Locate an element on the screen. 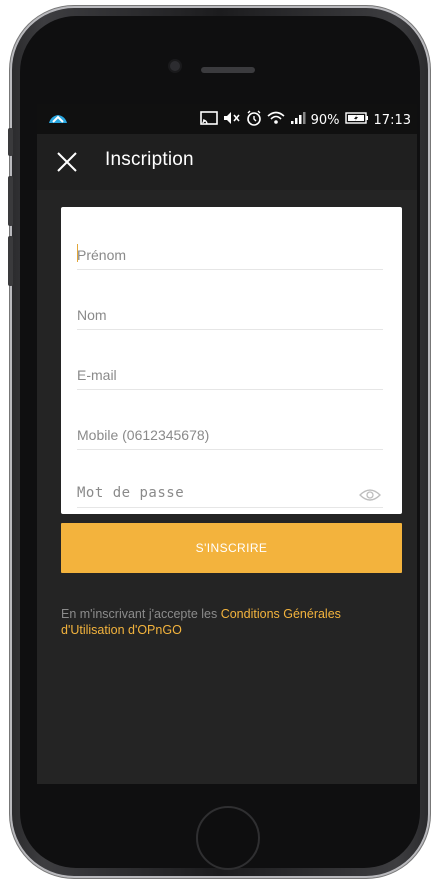  email-input is located at coordinates (212, 375).